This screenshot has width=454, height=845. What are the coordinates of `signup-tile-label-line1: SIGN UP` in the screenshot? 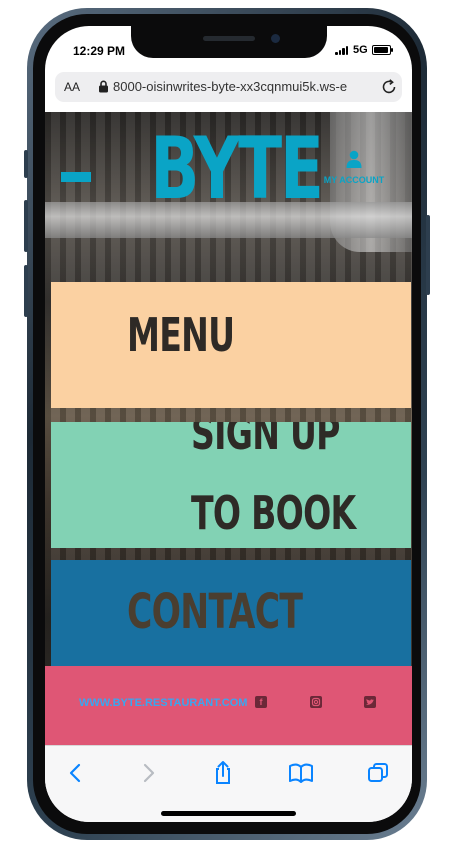 It's located at (265, 441).